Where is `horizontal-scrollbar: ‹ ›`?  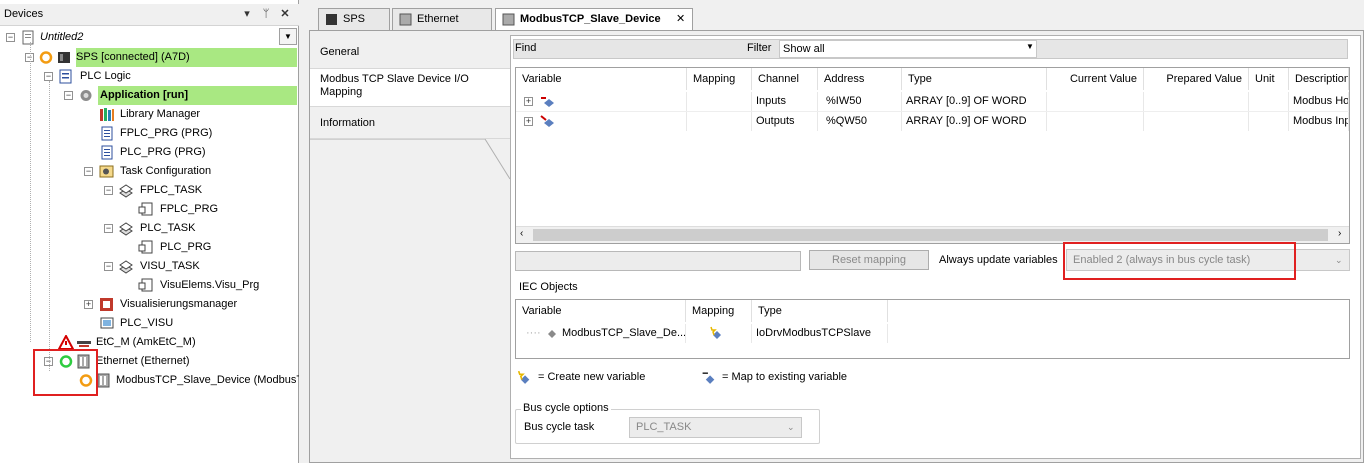 horizontal-scrollbar: ‹ › is located at coordinates (932, 234).